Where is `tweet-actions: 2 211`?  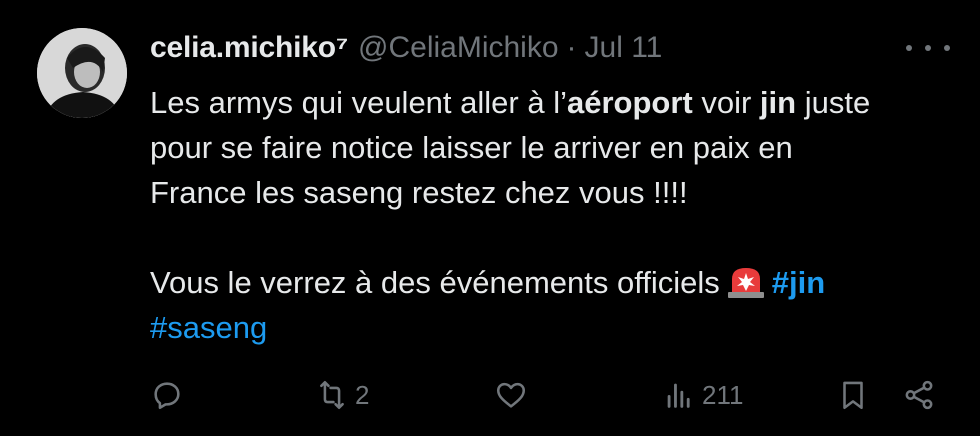
tweet-actions: 2 211 is located at coordinates (550, 395).